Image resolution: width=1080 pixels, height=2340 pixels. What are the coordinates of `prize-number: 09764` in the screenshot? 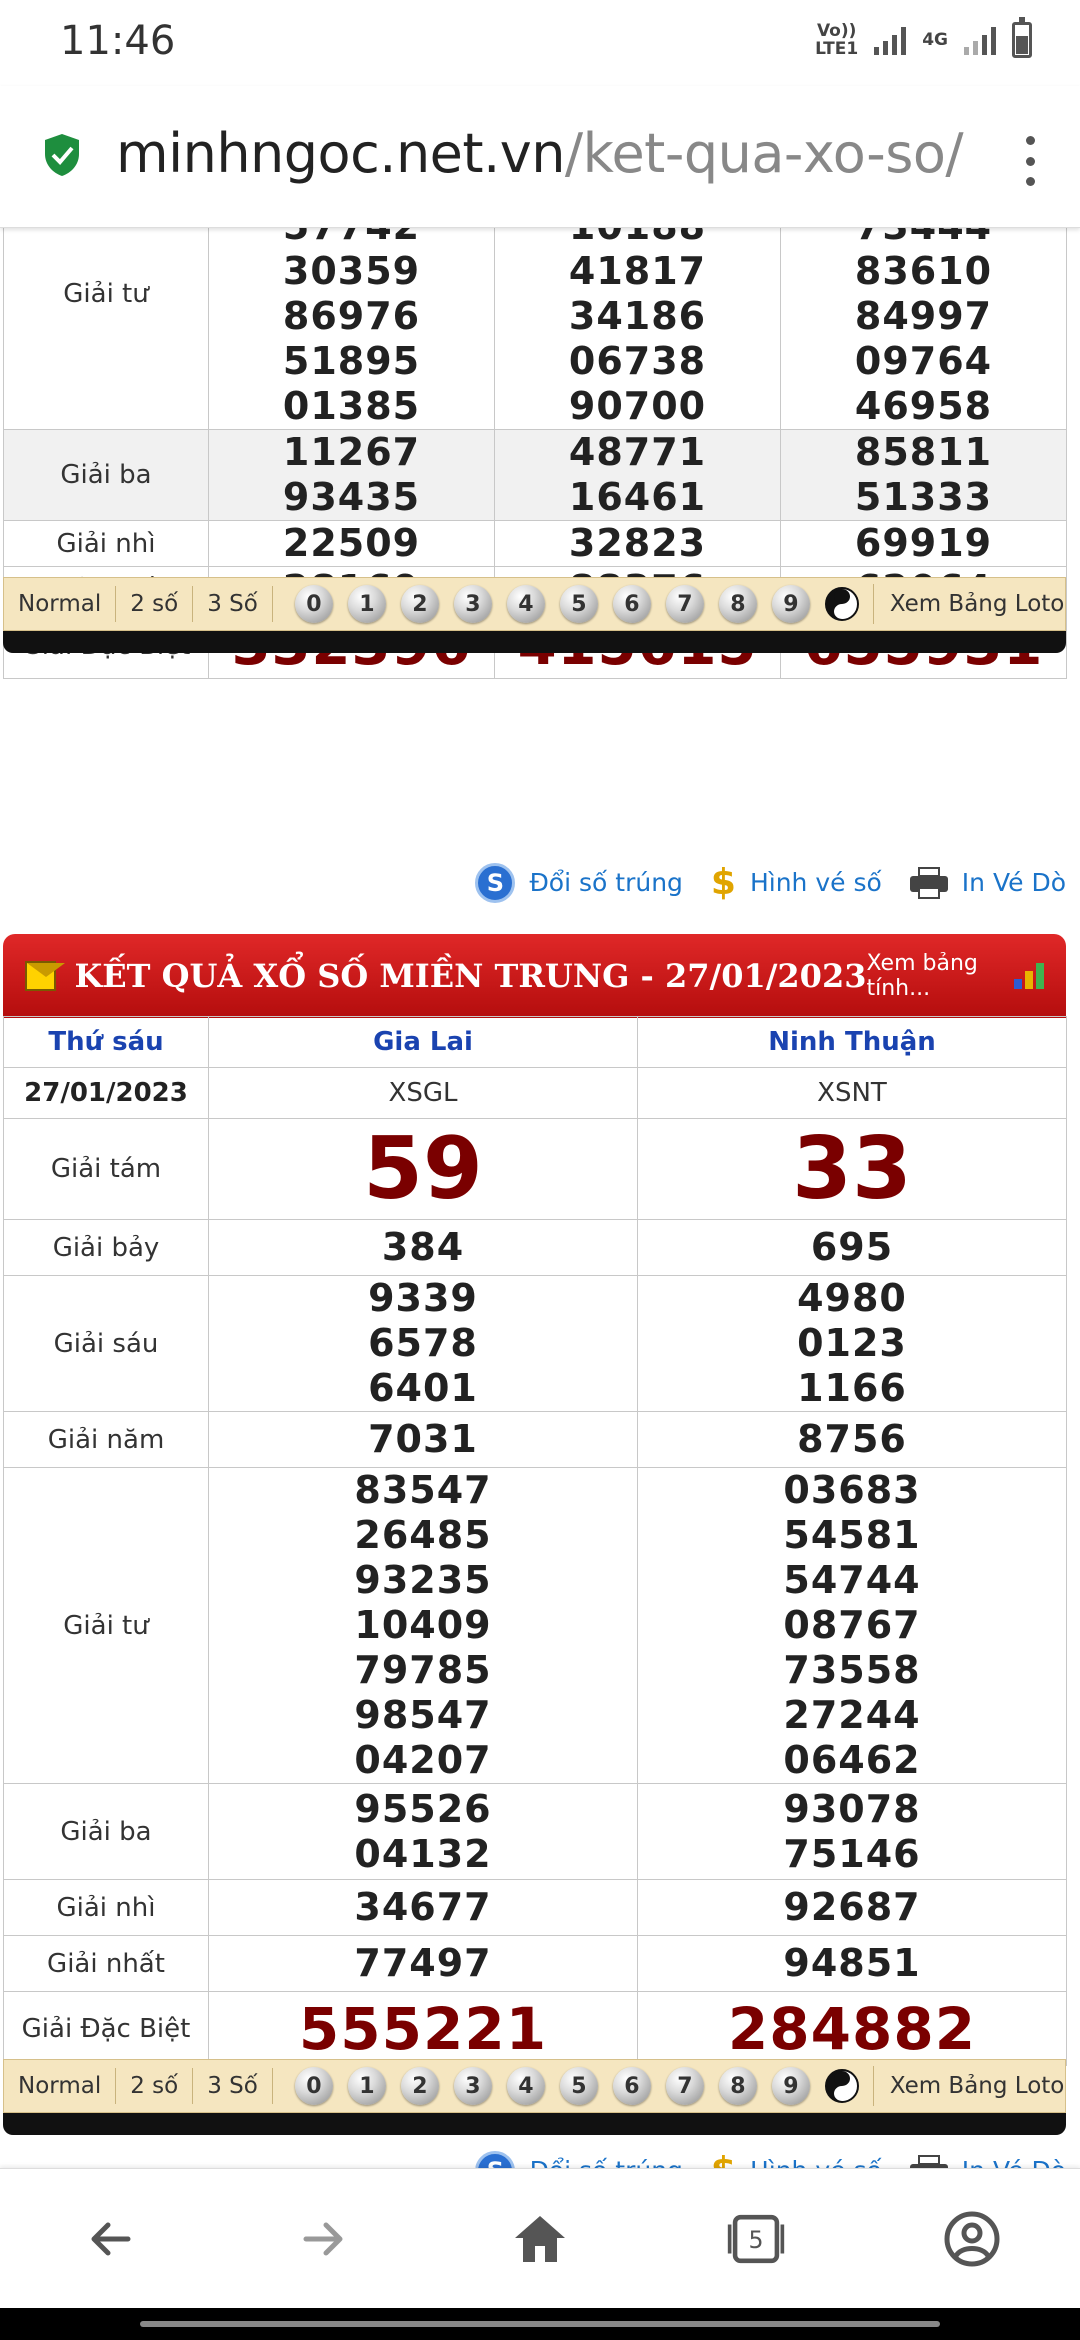 It's located at (923, 361).